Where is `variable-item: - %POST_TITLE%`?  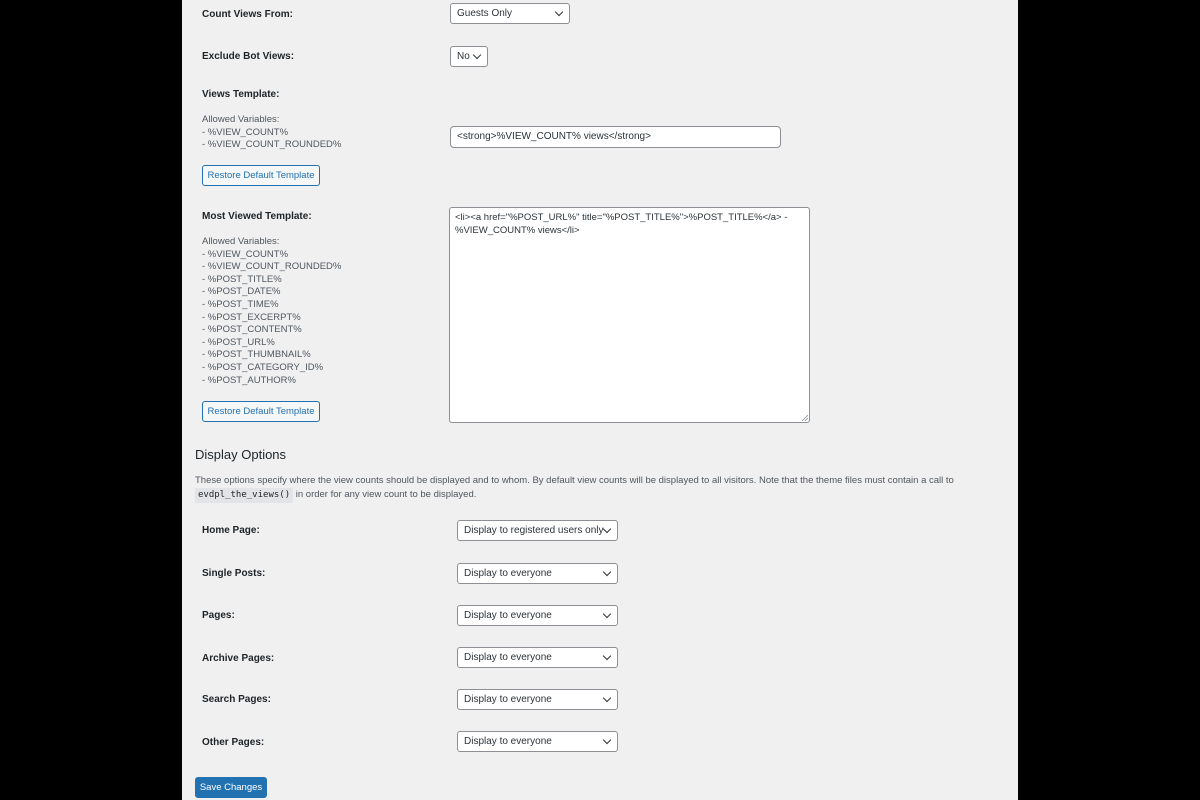
variable-item: - %POST_TITLE% is located at coordinates (242, 279).